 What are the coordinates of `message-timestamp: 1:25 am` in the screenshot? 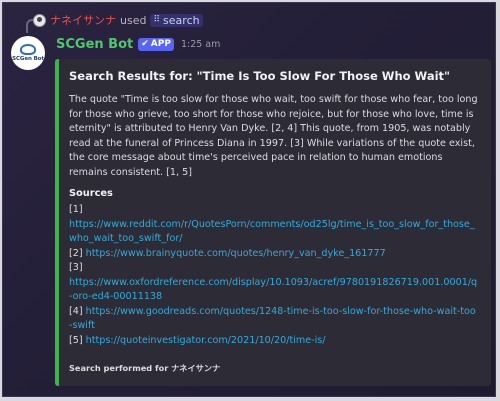 It's located at (200, 44).